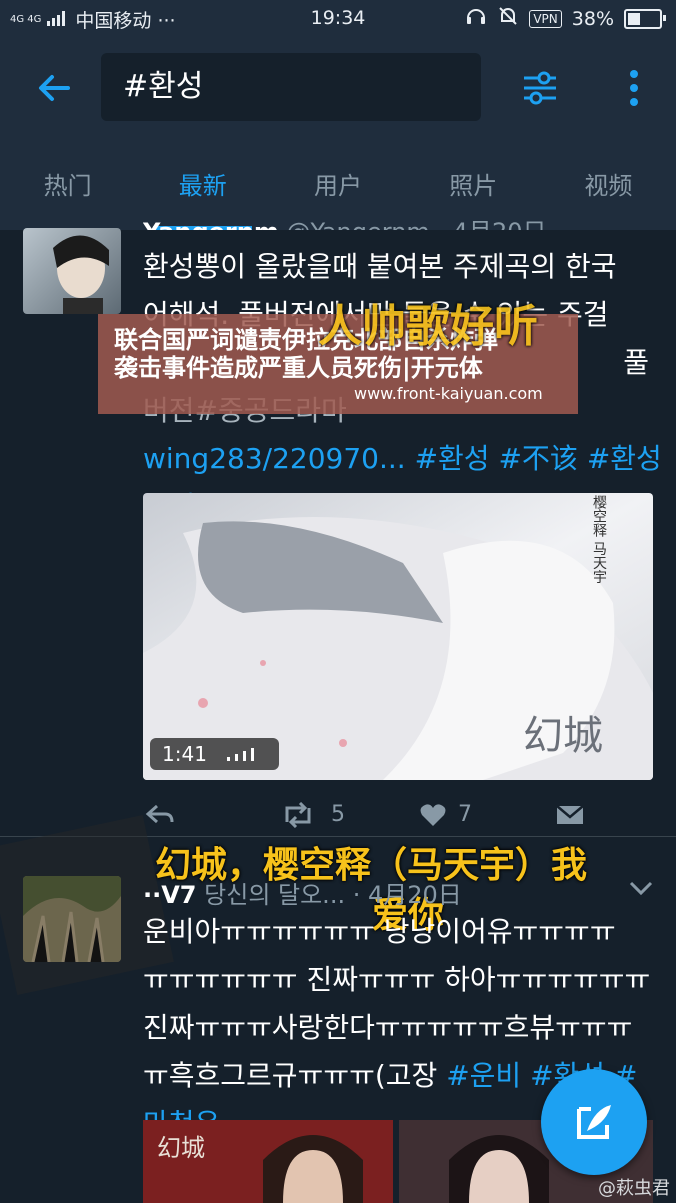 The height and width of the screenshot is (1203, 676). I want to click on status-right: VPN 38%, so click(565, 18).